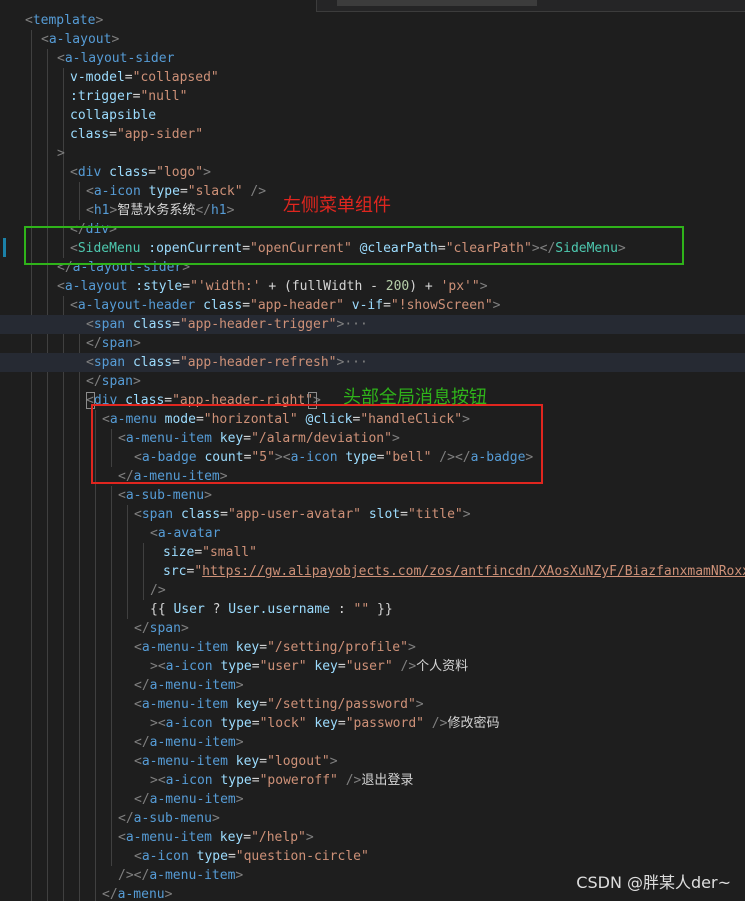 Image resolution: width=745 pixels, height=901 pixels. I want to click on code-line: <template>, so click(372, 20).